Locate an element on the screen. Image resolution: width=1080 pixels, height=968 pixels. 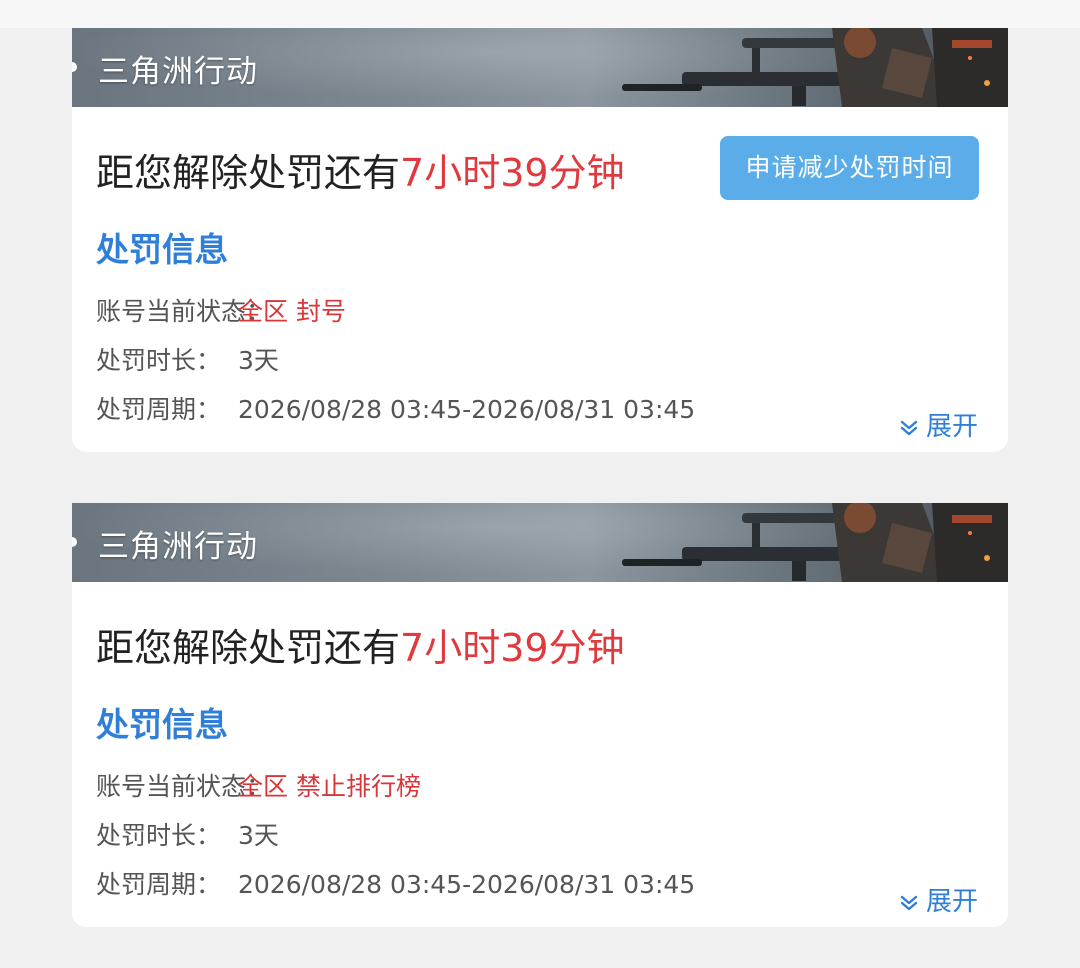
status-value: 全区 封号 is located at coordinates (292, 311).